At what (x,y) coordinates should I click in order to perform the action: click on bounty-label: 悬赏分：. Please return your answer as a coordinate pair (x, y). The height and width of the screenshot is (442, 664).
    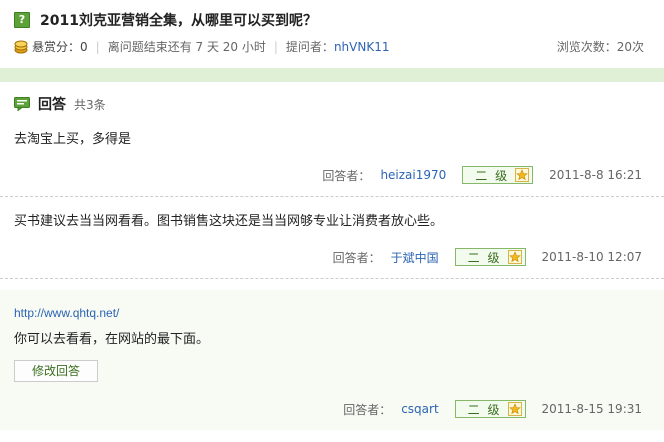
    Looking at the image, I should click on (56, 47).